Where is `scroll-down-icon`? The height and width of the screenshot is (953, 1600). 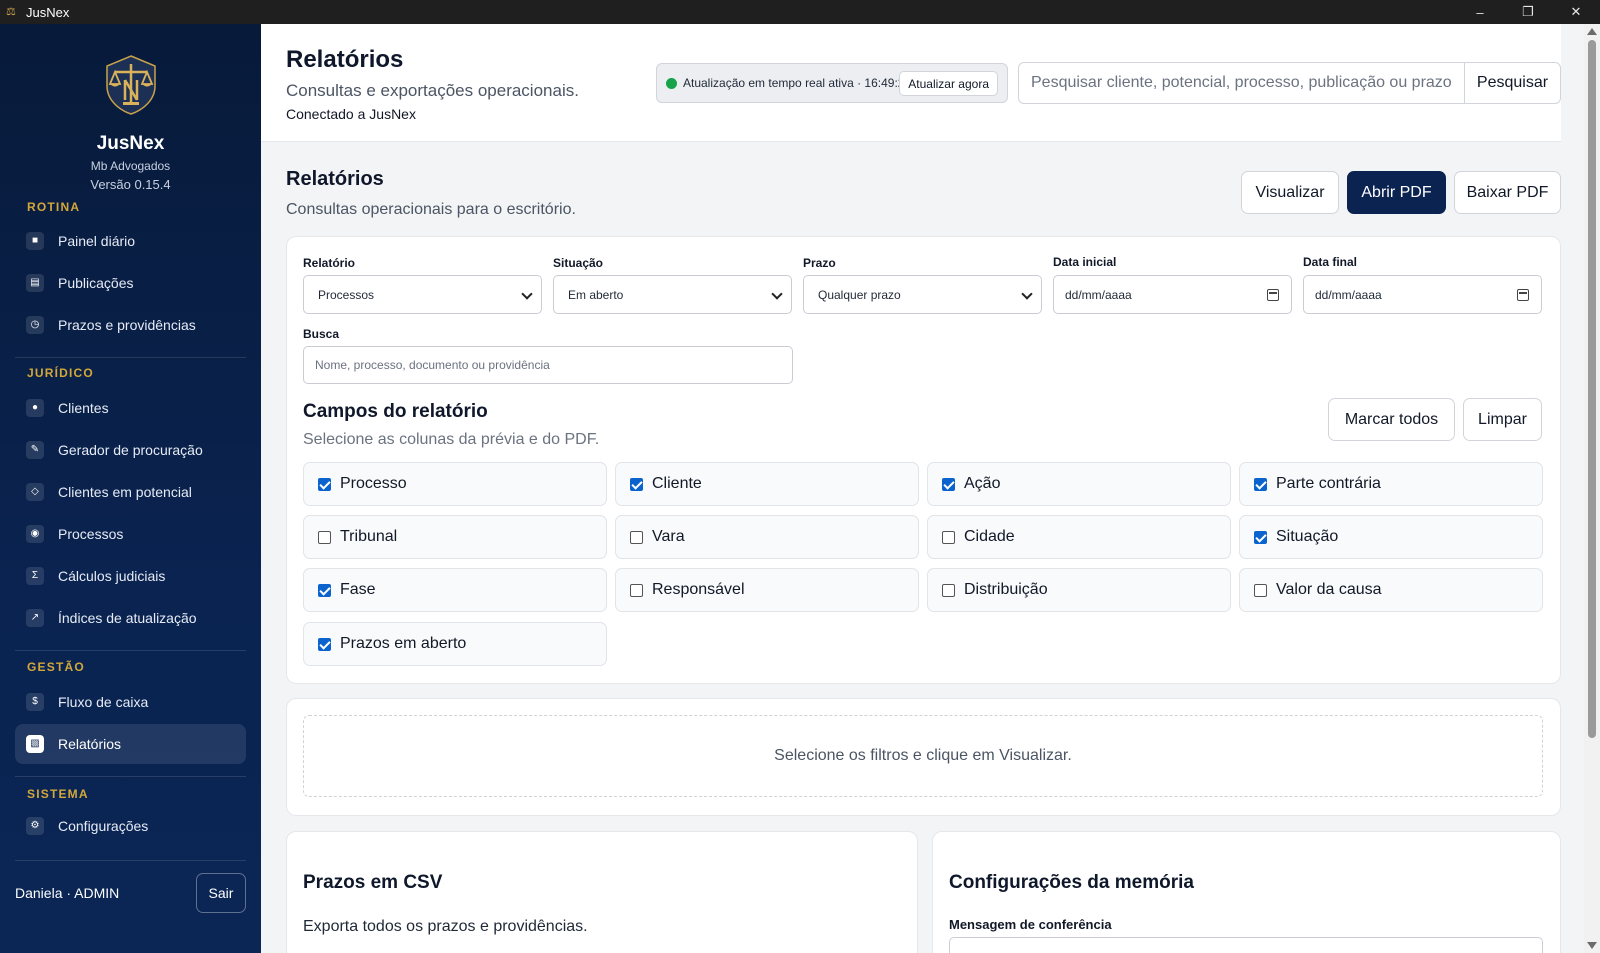
scroll-down-icon is located at coordinates (1592, 945).